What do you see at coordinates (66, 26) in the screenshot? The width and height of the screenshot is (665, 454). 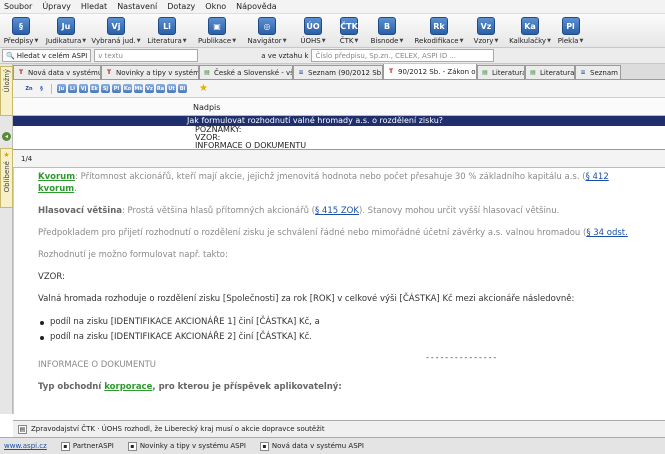 I see `toolbar-icon: Ju` at bounding box center [66, 26].